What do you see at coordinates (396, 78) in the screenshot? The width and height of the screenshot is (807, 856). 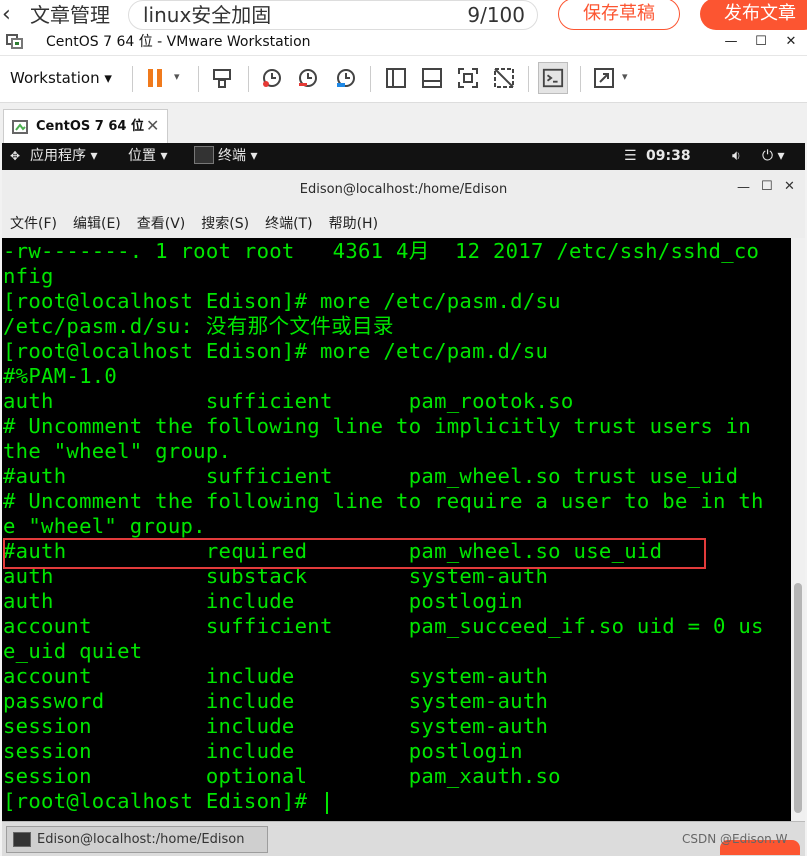 I see `library-icon` at bounding box center [396, 78].